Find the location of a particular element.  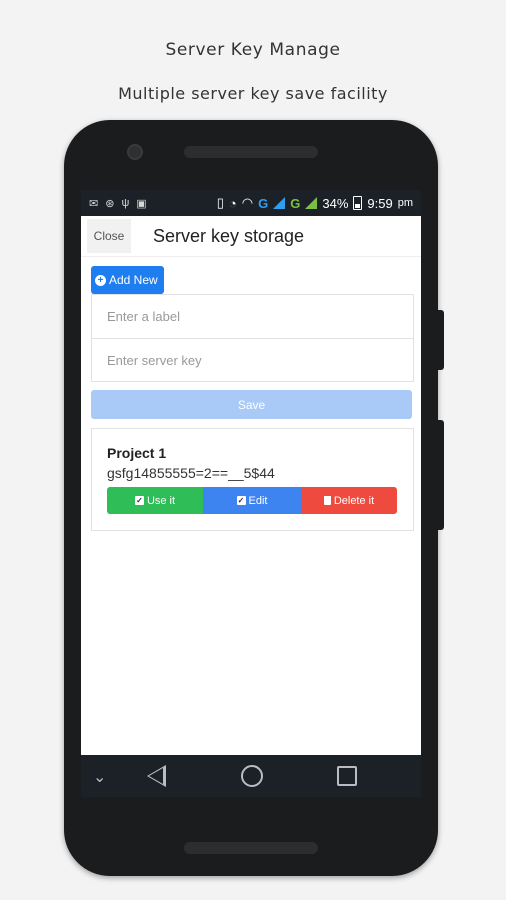

entry-key: gsfg14855555=2==__5$44 is located at coordinates (191, 473).